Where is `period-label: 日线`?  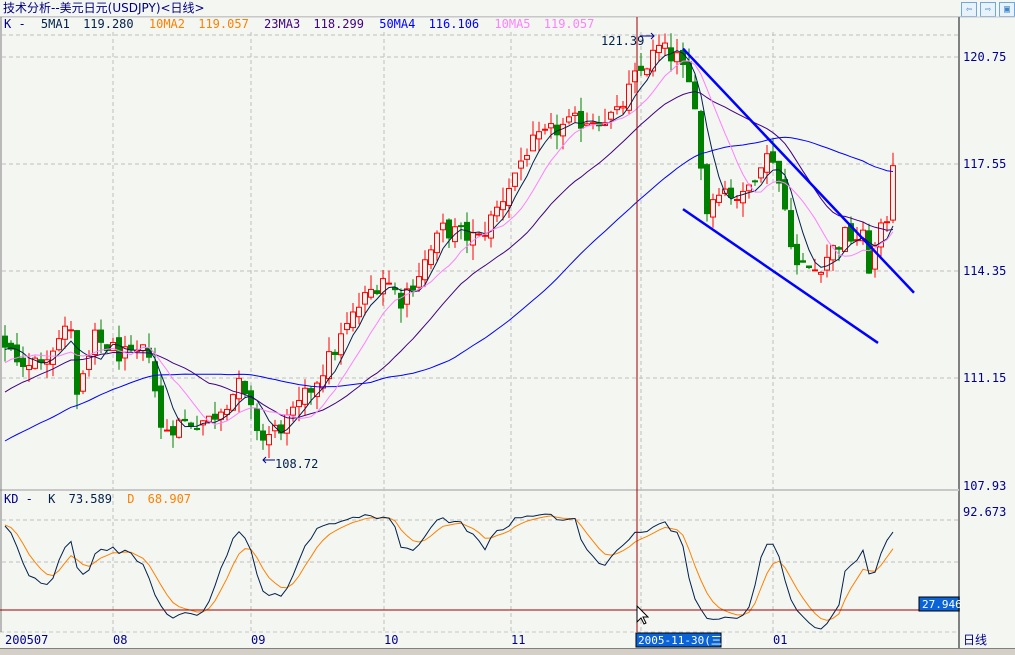
period-label: 日线 is located at coordinates (975, 640).